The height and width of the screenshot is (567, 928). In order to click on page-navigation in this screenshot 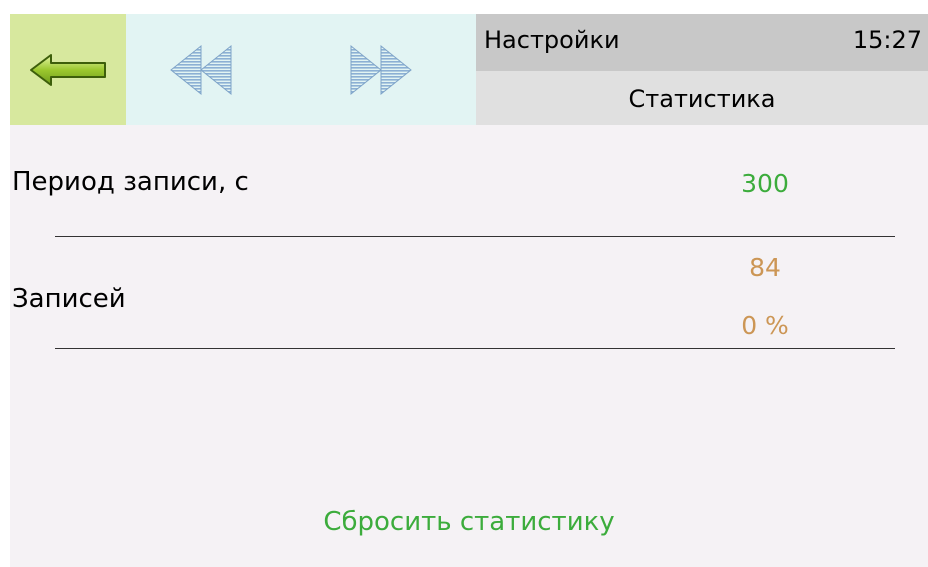, I will do `click(301, 69)`.